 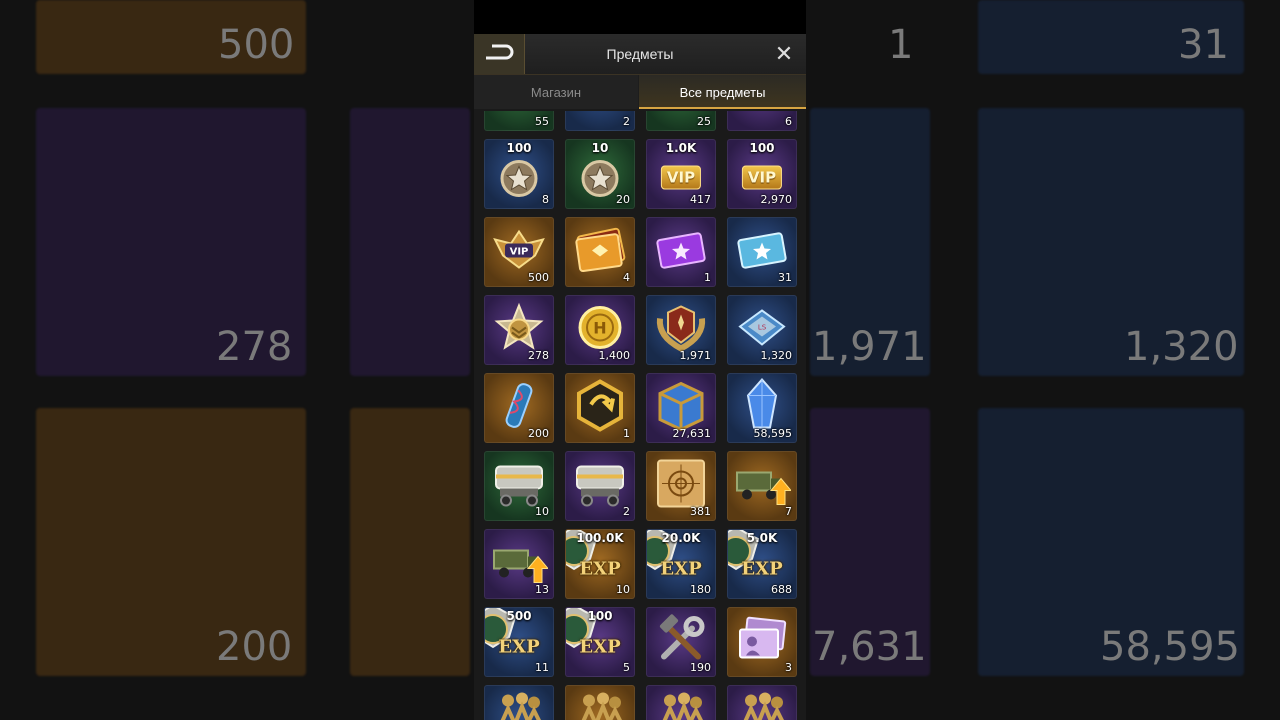 What do you see at coordinates (781, 589) in the screenshot?
I see `item-count: 688` at bounding box center [781, 589].